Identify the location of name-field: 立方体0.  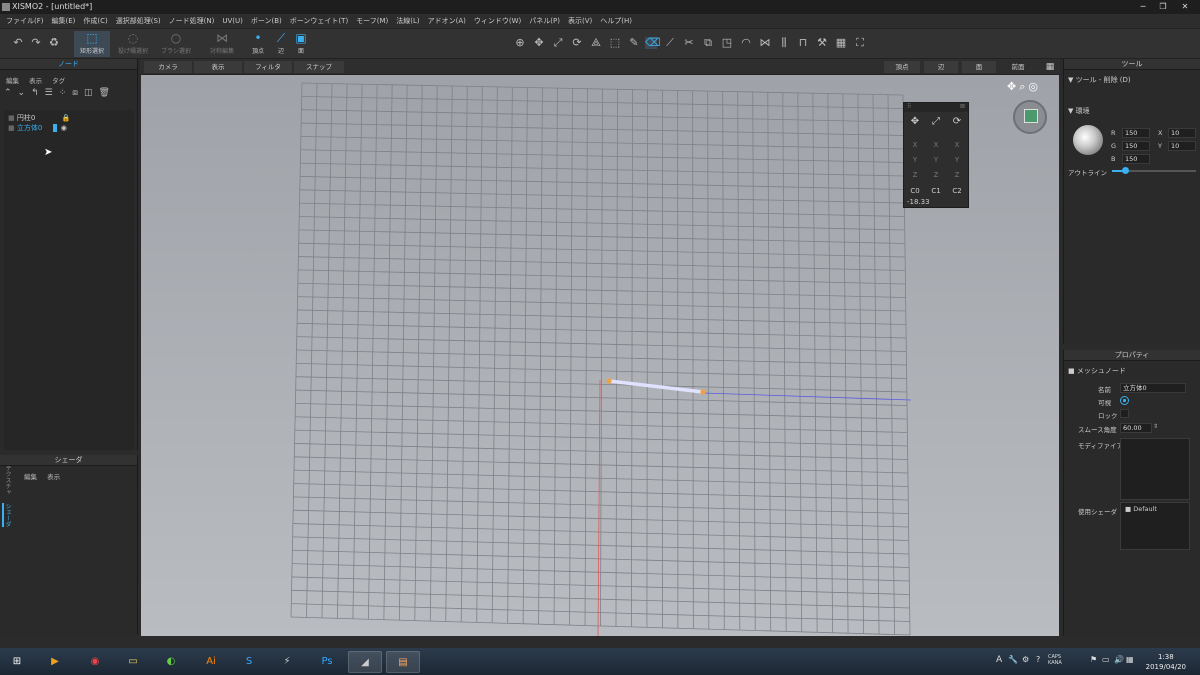
(1153, 388).